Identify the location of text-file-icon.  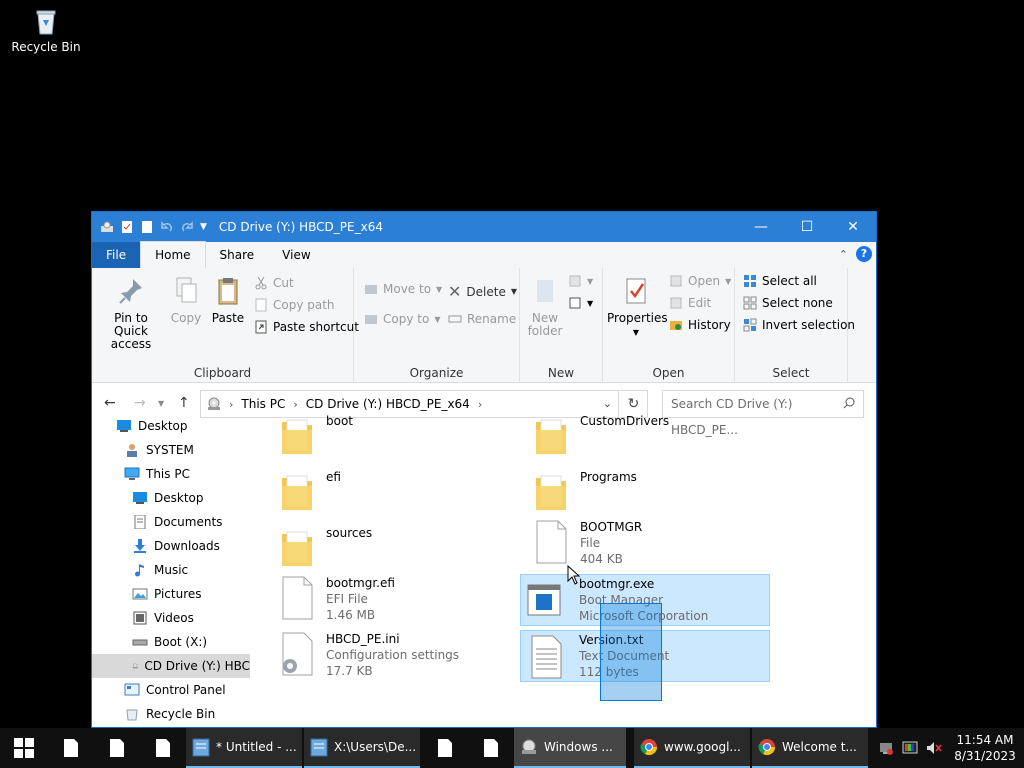
(546, 657).